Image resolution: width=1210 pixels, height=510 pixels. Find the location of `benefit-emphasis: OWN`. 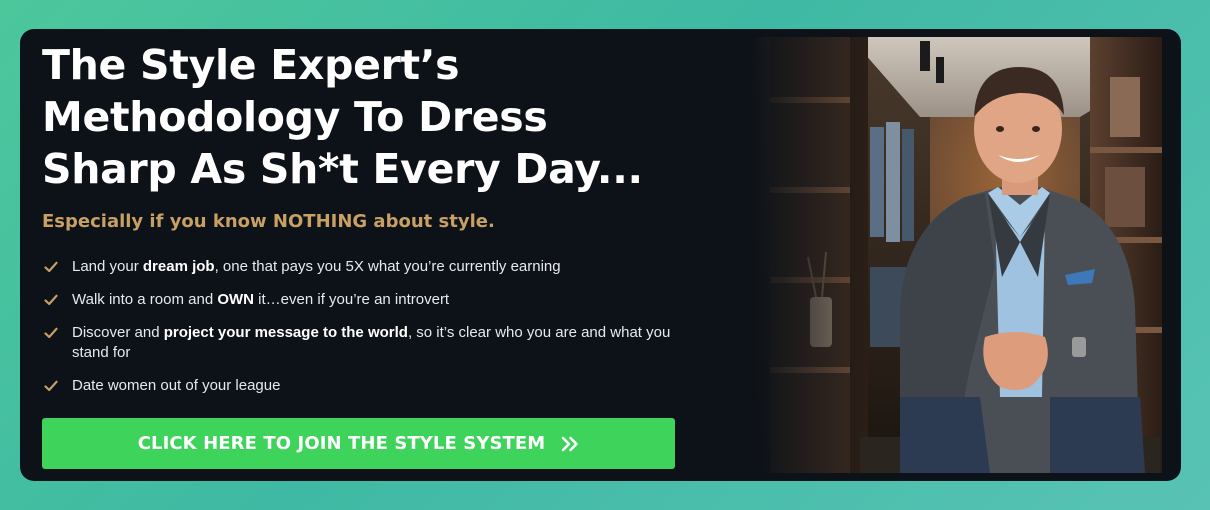

benefit-emphasis: OWN is located at coordinates (236, 299).